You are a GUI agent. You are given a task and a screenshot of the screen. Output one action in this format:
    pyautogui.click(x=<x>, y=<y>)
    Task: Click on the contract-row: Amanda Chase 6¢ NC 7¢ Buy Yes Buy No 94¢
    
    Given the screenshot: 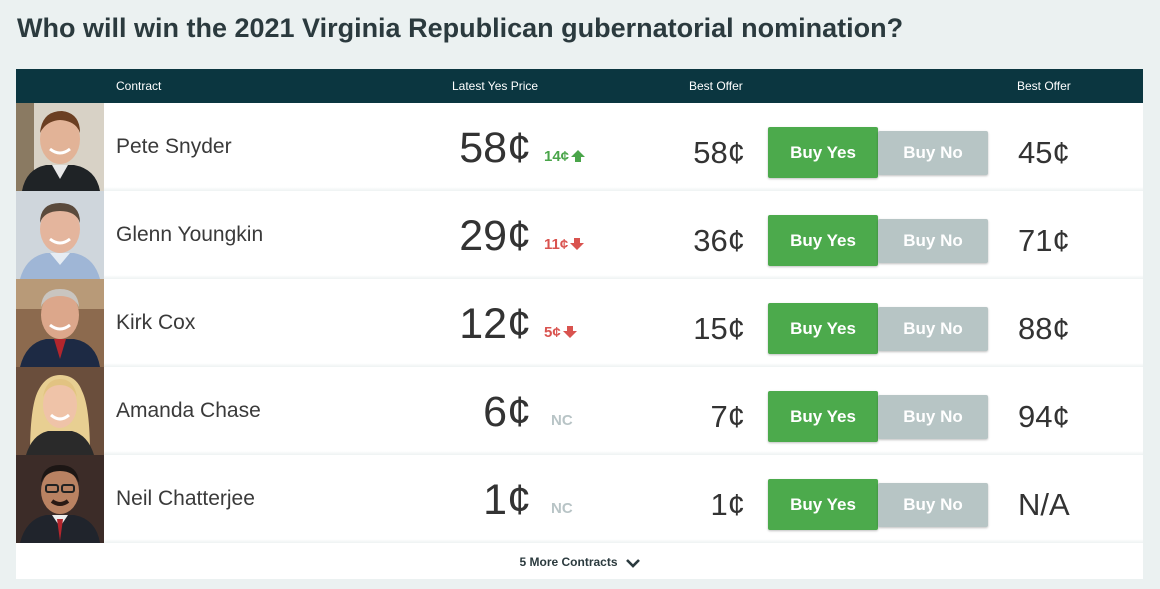 What is the action you would take?
    pyautogui.click(x=579, y=411)
    